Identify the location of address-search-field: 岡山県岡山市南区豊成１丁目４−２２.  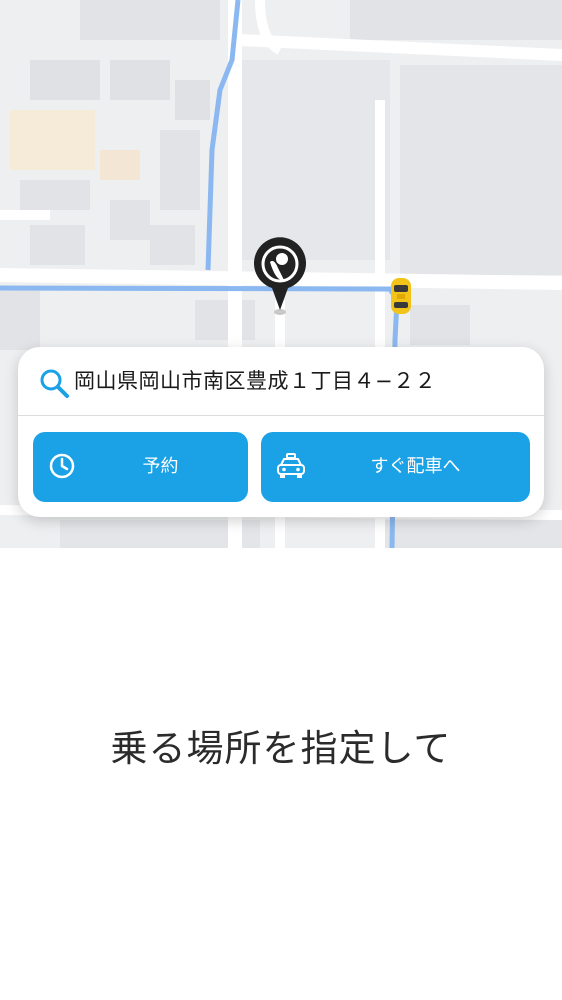
(281, 381).